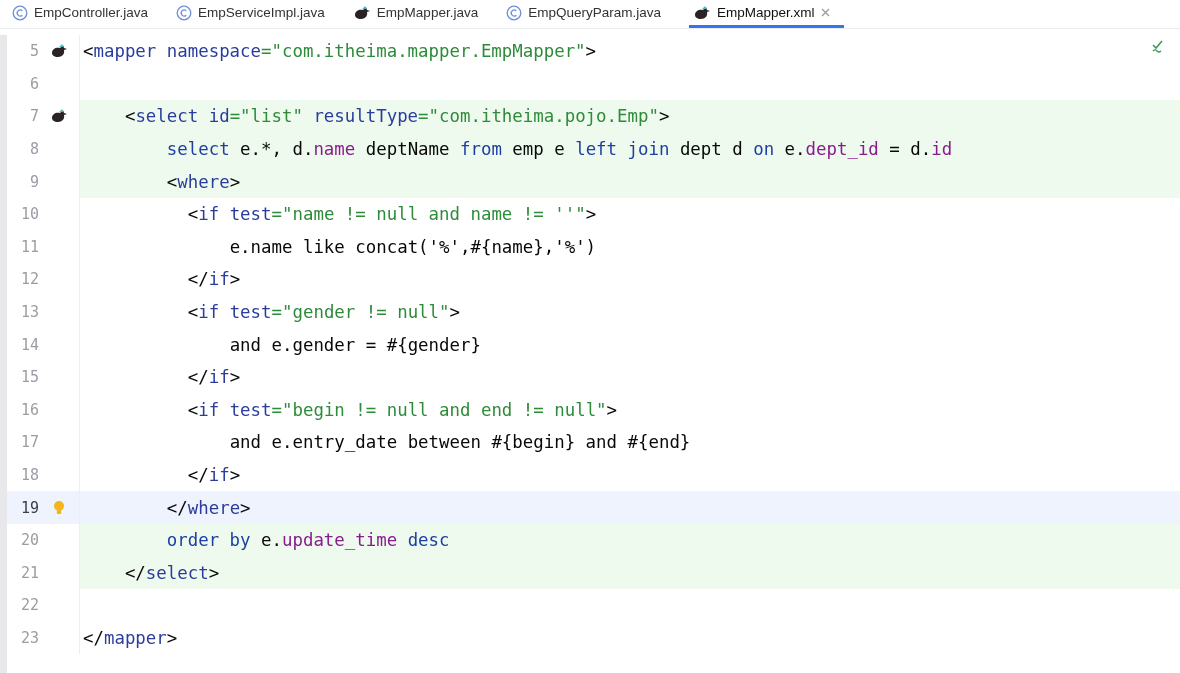  What do you see at coordinates (29, 344) in the screenshot?
I see `line-number: 14` at bounding box center [29, 344].